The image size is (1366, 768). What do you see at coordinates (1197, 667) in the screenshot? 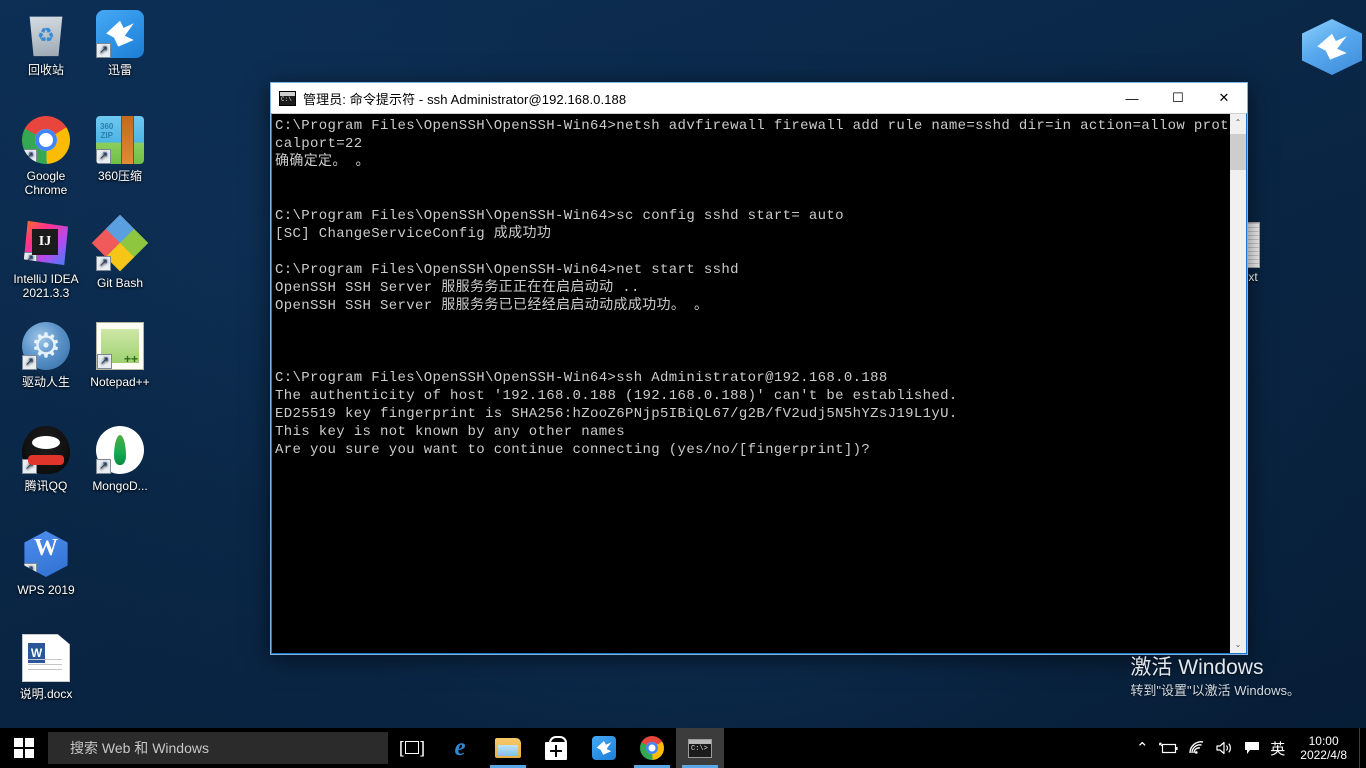
I see `watermark-title: 激活 Windows` at bounding box center [1197, 667].